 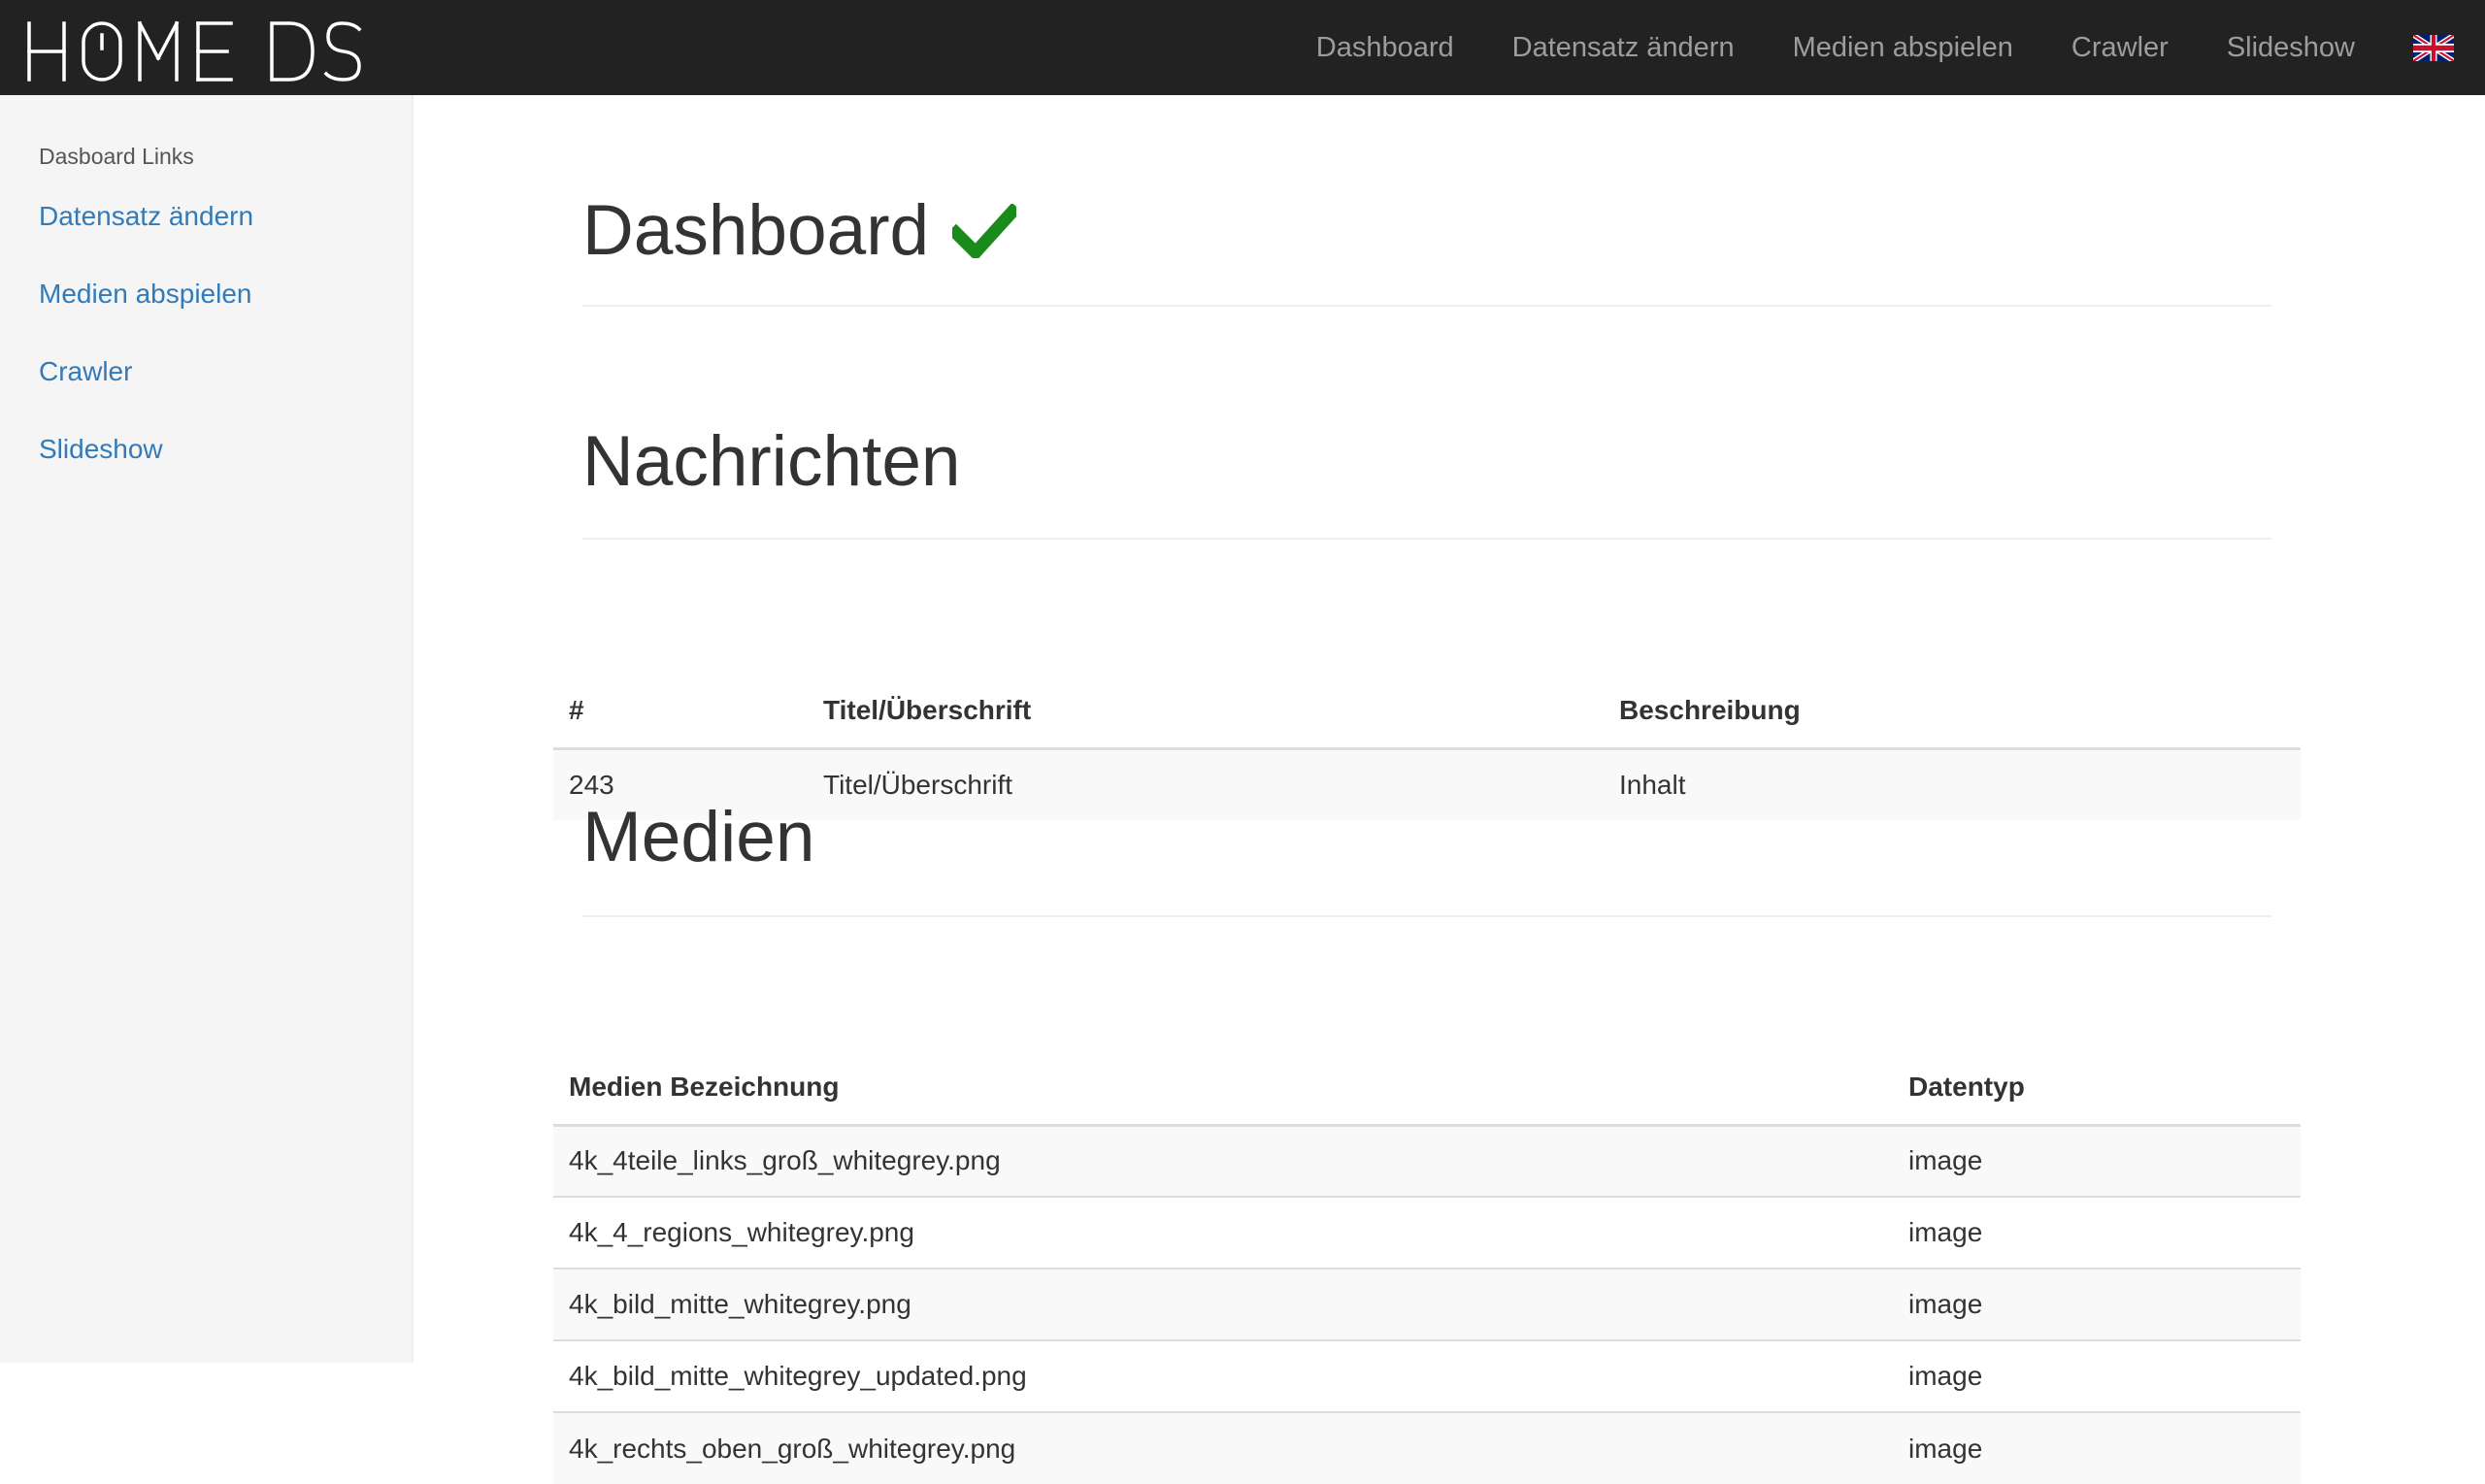 I want to click on cell-media-name: 4k_bild_mitte_whitegrey.png, so click(x=1223, y=1304).